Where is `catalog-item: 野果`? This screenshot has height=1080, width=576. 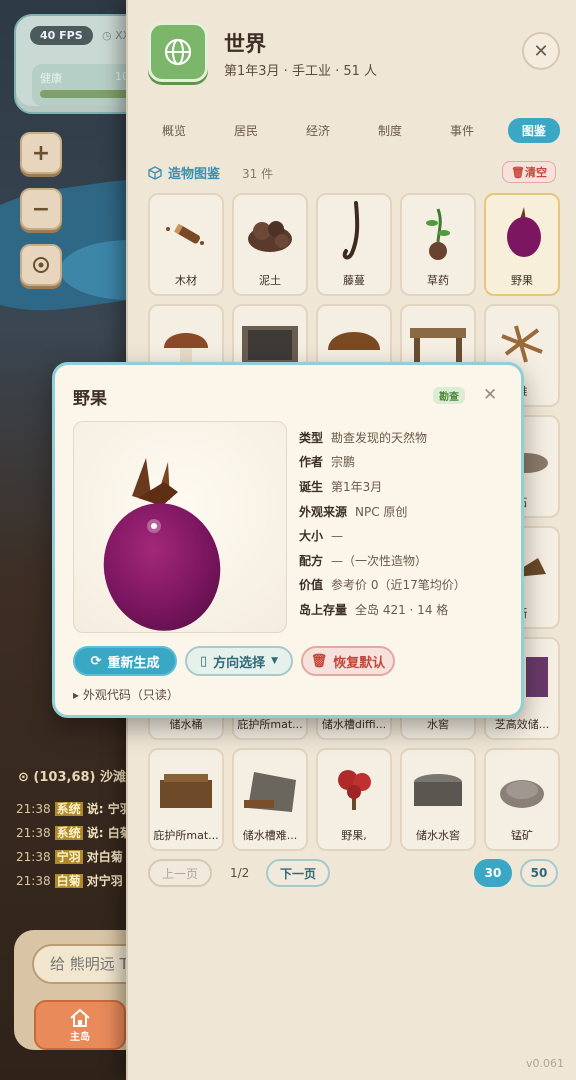 catalog-item: 野果 is located at coordinates (522, 244).